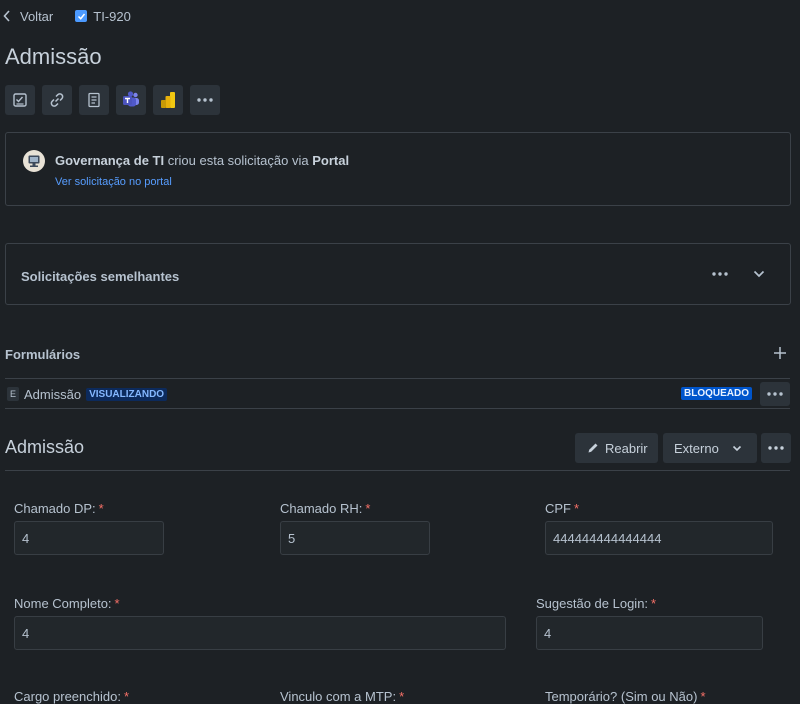 Image resolution: width=800 pixels, height=704 pixels. What do you see at coordinates (593, 448) in the screenshot?
I see `pencil-icon` at bounding box center [593, 448].